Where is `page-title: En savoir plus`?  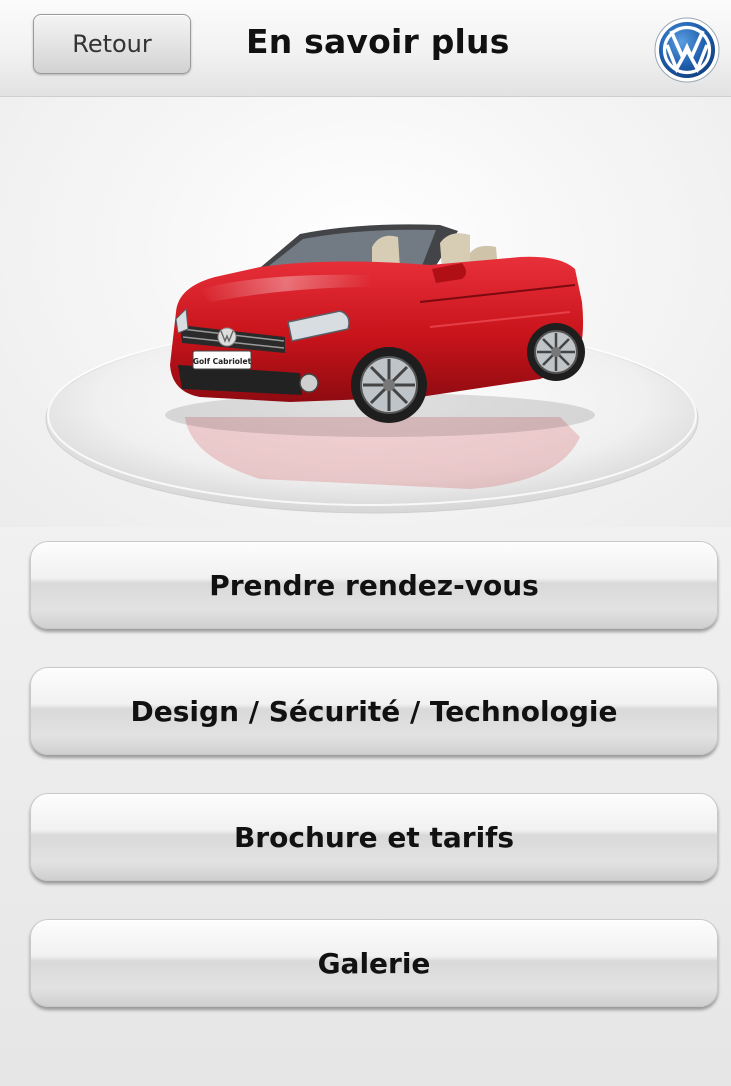
page-title: En savoir plus is located at coordinates (378, 41).